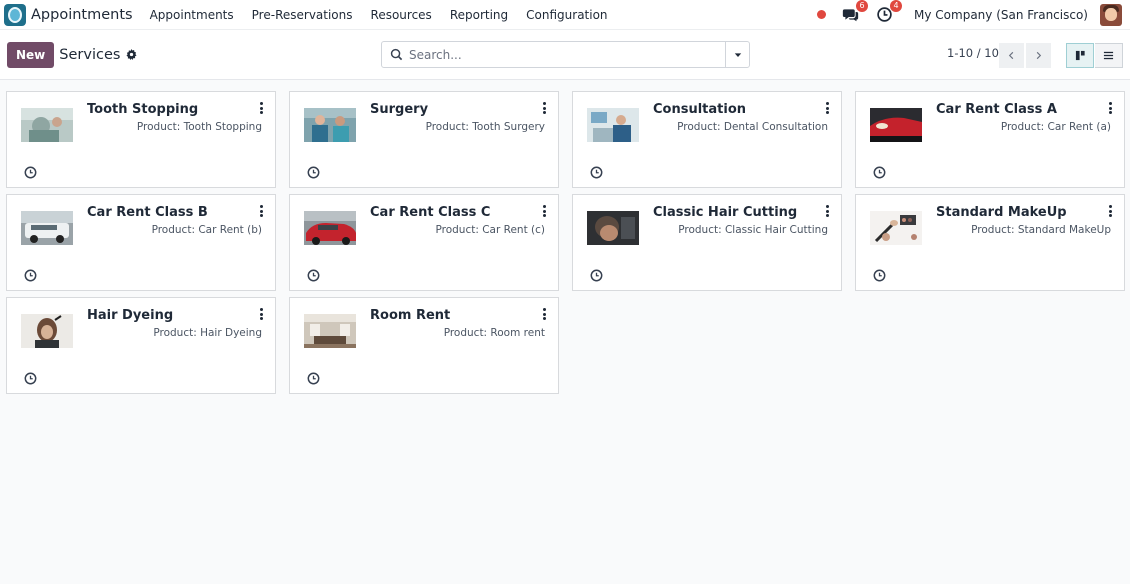  I want to click on search-options-toggle, so click(737, 54).